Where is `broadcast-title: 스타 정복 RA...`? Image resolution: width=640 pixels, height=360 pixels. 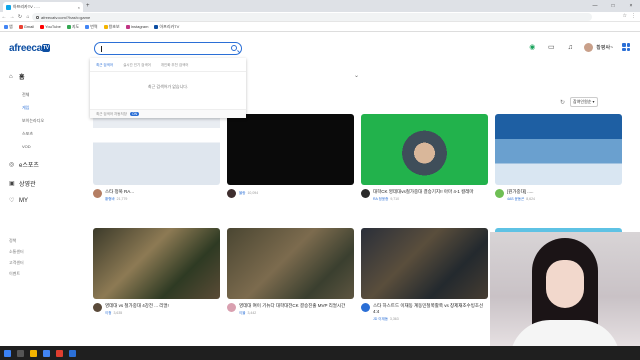 broadcast-title: 스타 정복 RA... is located at coordinates (119, 192).